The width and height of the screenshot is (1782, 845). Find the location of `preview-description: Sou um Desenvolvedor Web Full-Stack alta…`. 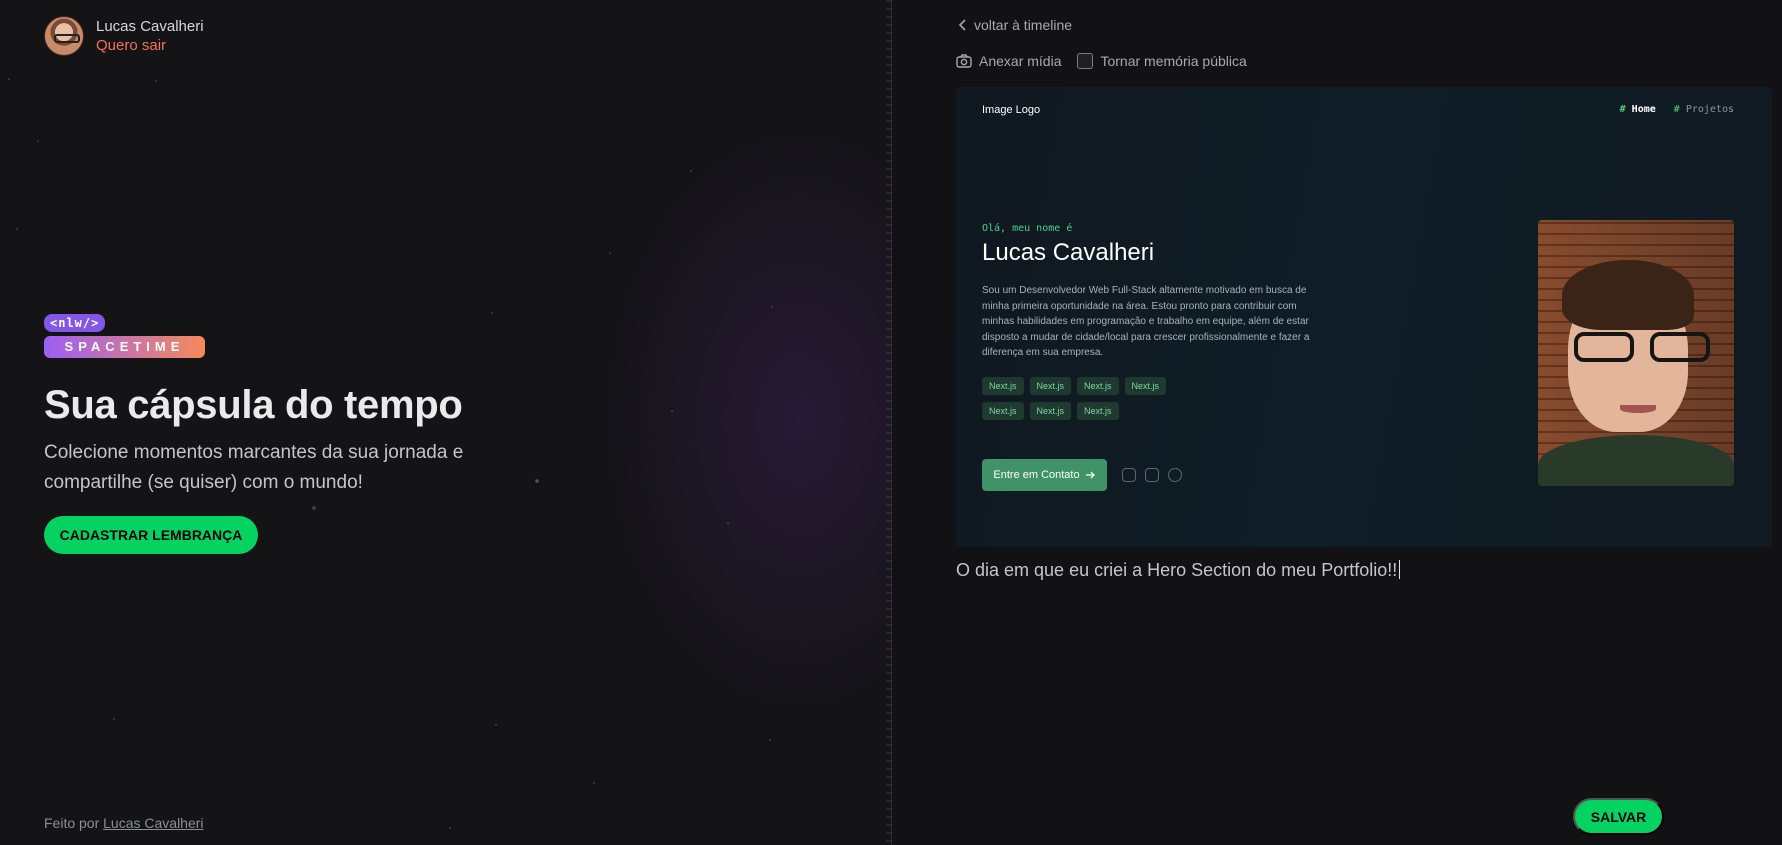

preview-description: Sou um Desenvolvedor Web Full-Stack alta… is located at coordinates (1146, 321).